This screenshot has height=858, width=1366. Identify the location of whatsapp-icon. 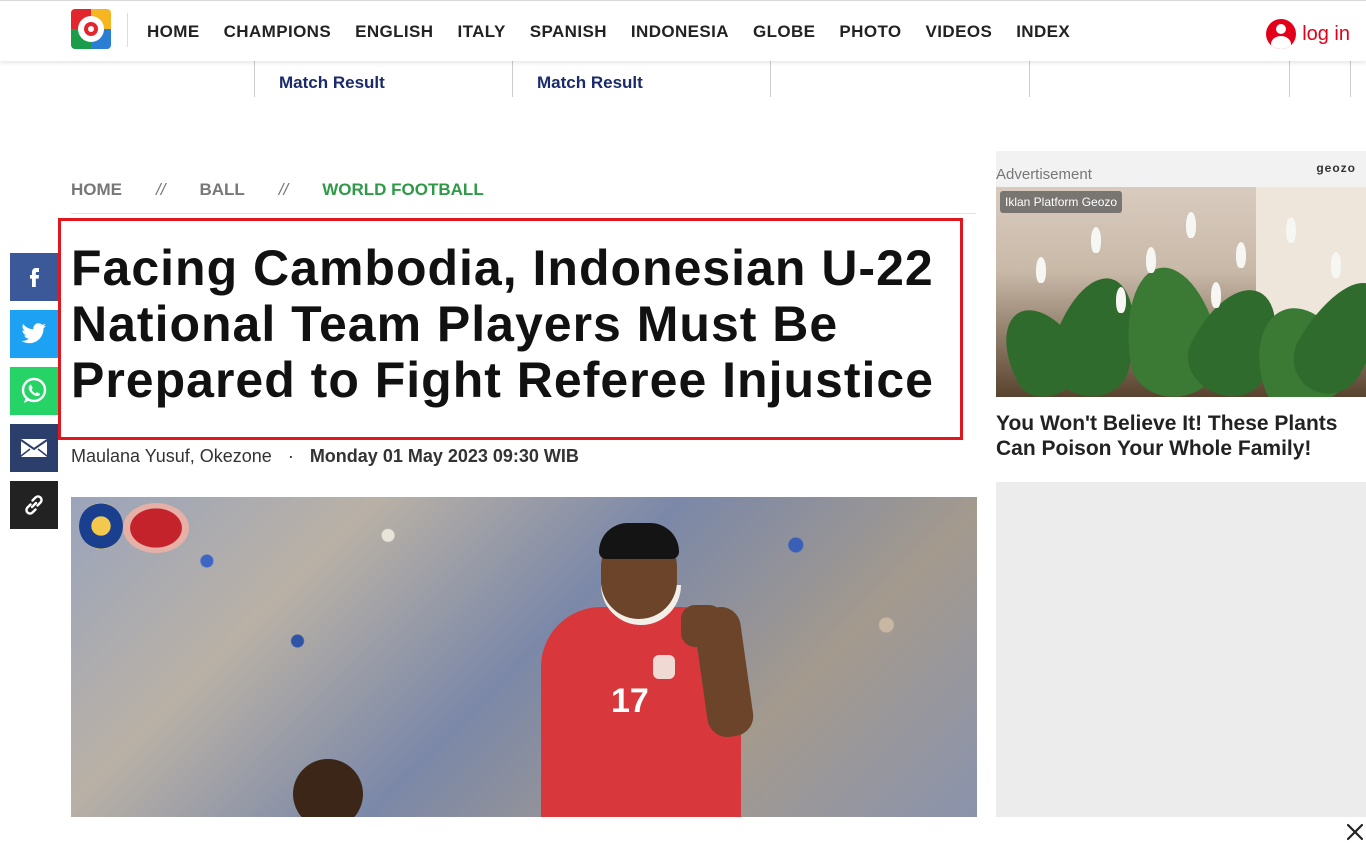
(34, 390).